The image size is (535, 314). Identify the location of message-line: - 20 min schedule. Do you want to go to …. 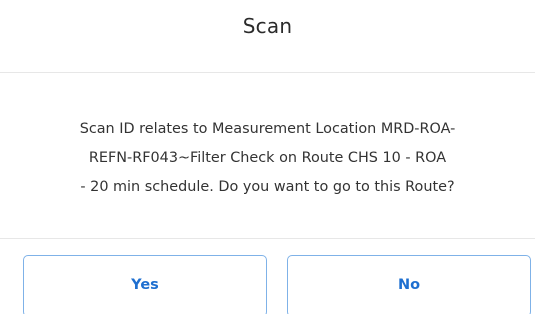
(267, 187).